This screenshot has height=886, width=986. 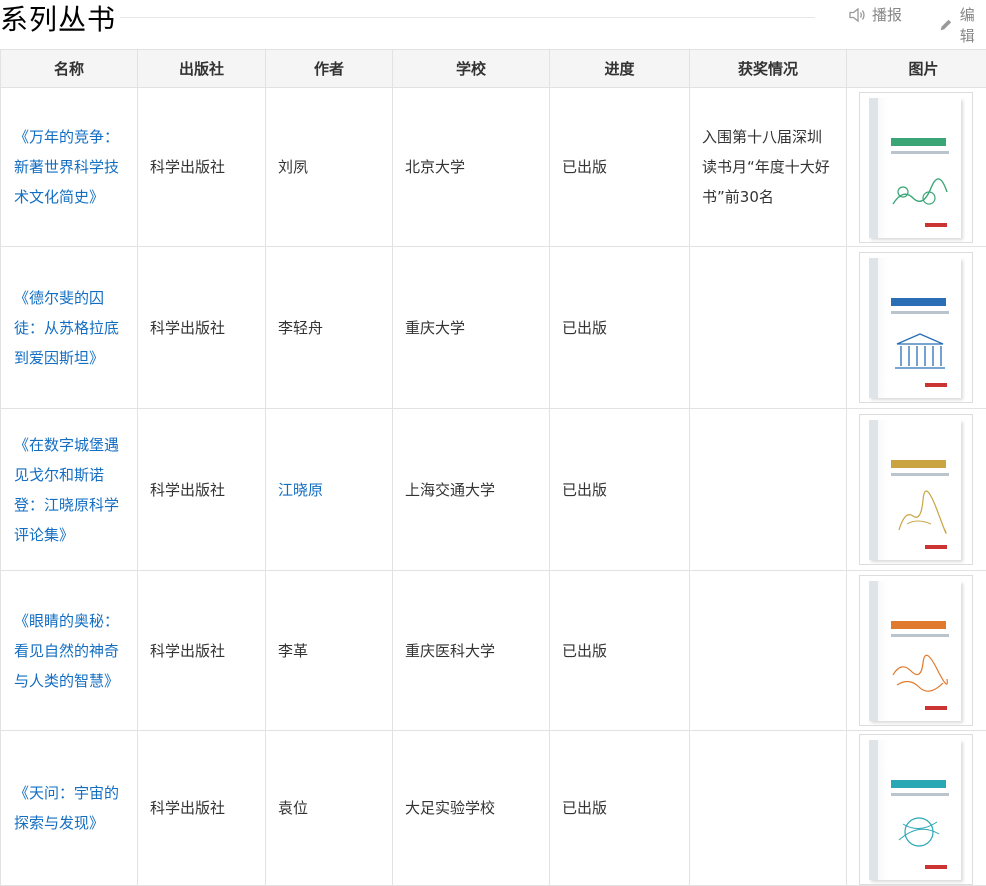 What do you see at coordinates (768, 69) in the screenshot?
I see `column-header-award: 获奖情况` at bounding box center [768, 69].